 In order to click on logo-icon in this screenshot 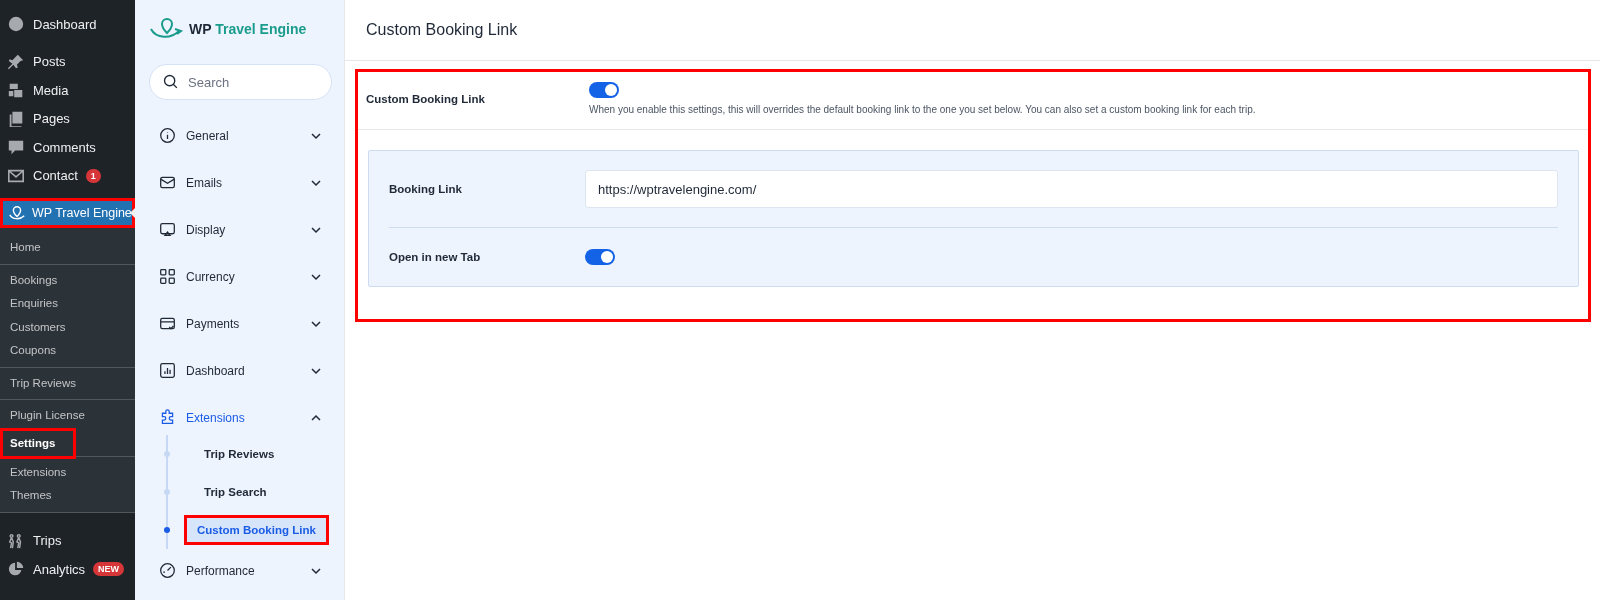, I will do `click(167, 29)`.